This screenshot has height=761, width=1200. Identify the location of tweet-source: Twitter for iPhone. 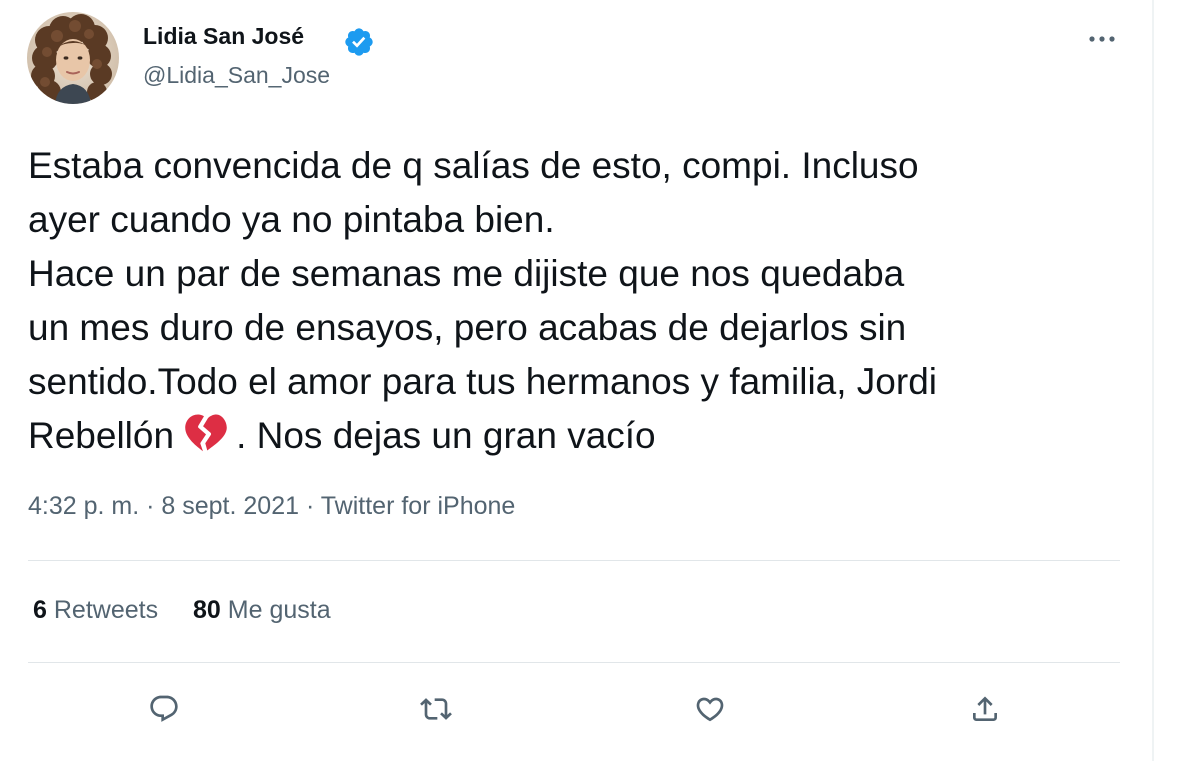
(418, 506).